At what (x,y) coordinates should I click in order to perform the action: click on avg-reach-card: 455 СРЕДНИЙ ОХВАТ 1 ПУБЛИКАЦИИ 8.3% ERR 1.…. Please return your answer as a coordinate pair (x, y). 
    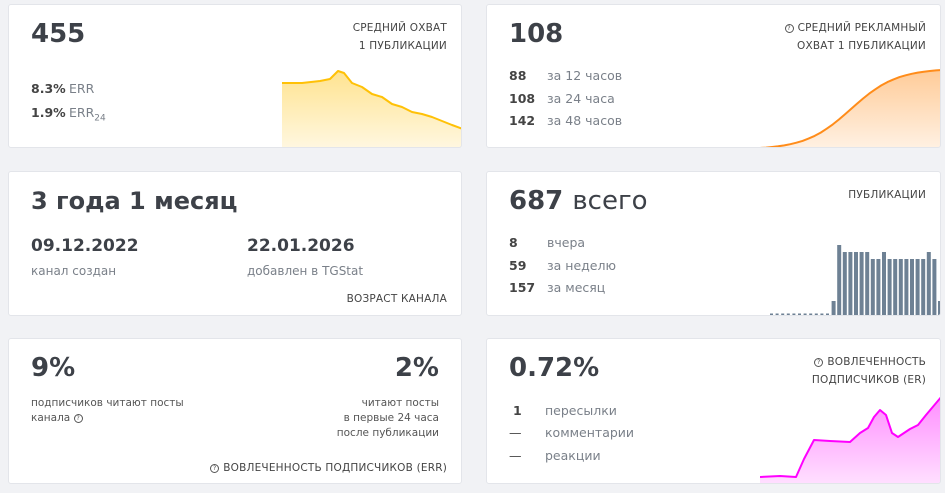
    Looking at the image, I should click on (235, 76).